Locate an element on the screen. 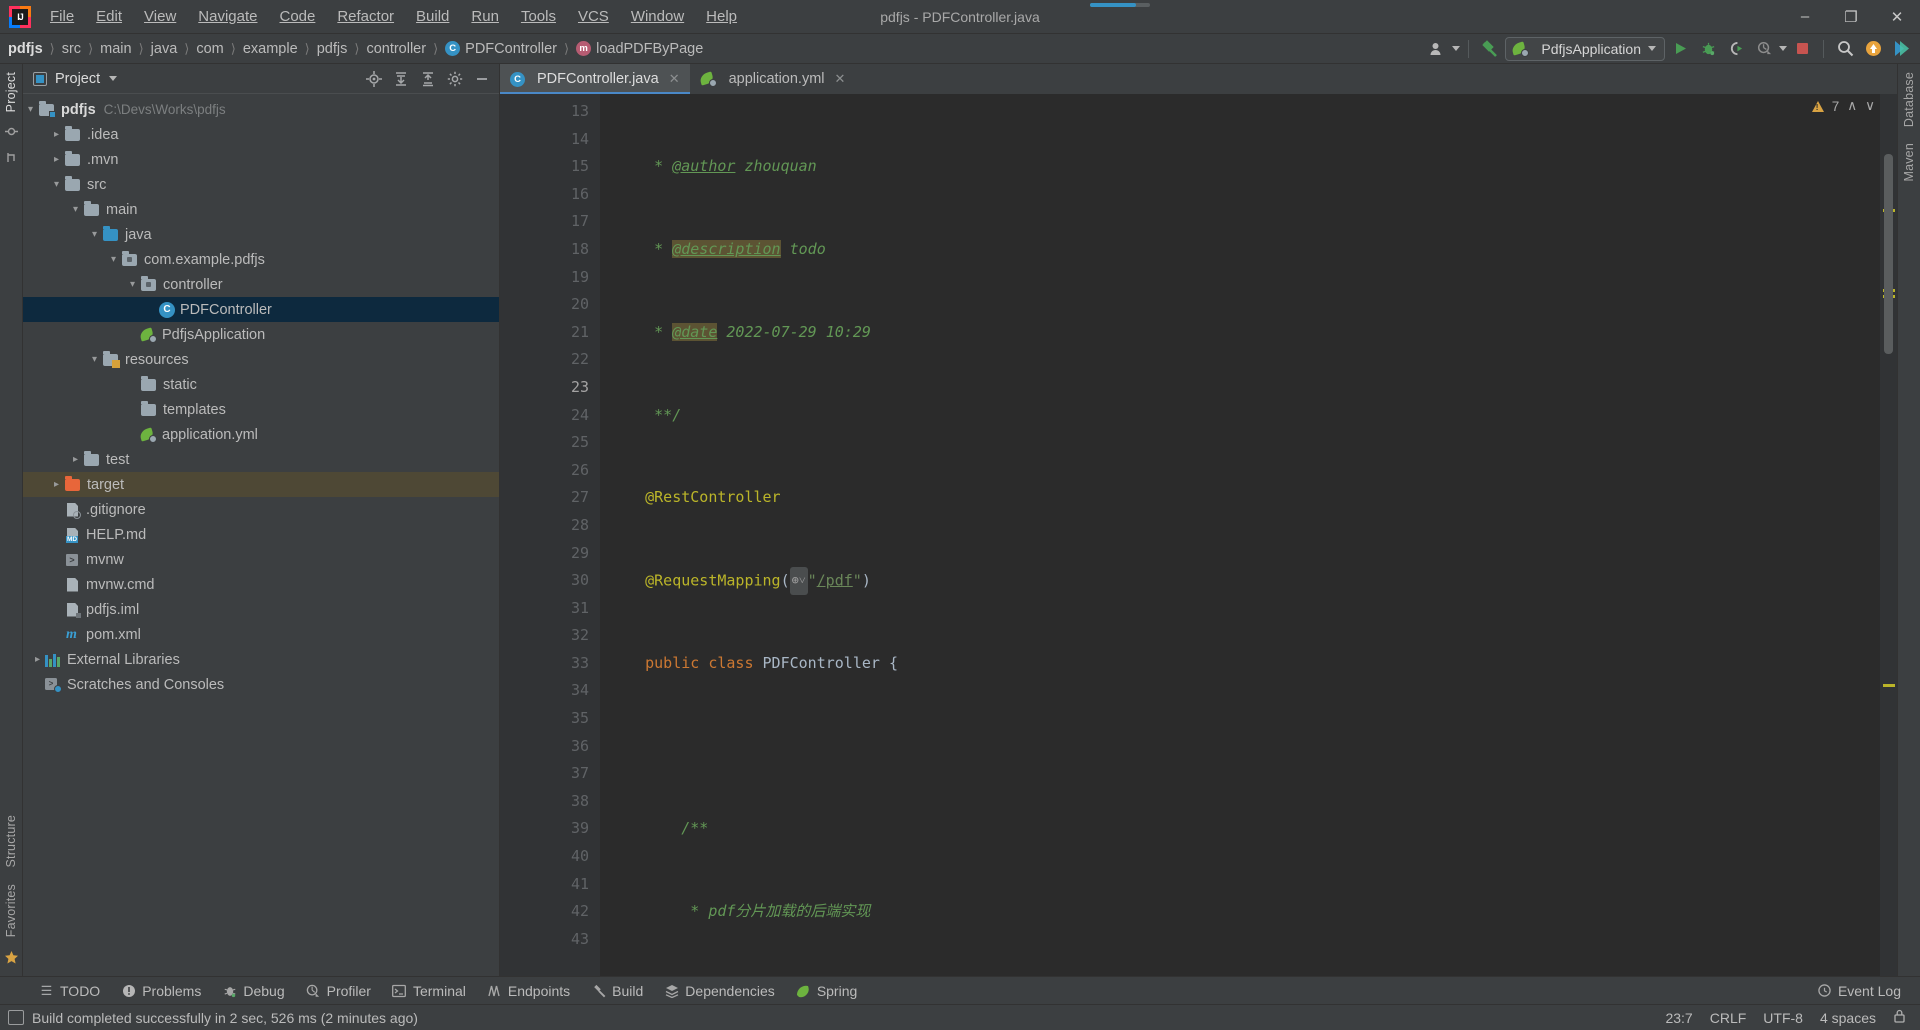 The height and width of the screenshot is (1030, 1920). line-separator: CRLF is located at coordinates (1728, 1018).